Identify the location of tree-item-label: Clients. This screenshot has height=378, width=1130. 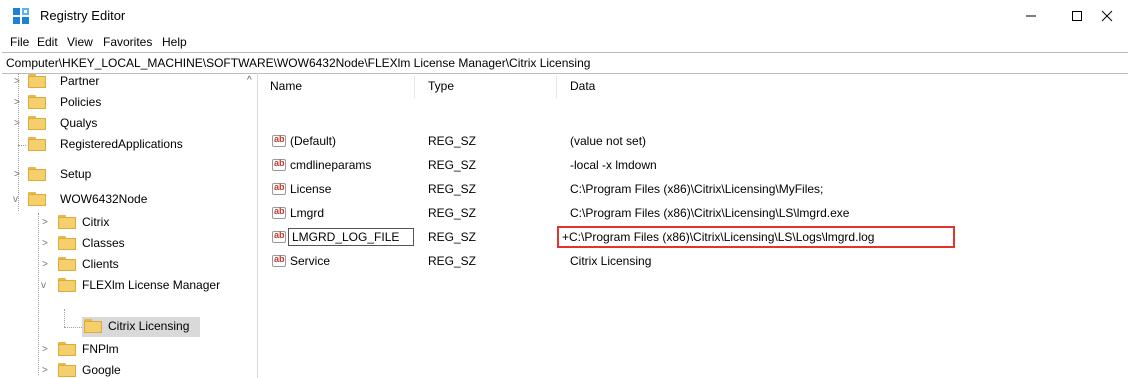
(100, 264).